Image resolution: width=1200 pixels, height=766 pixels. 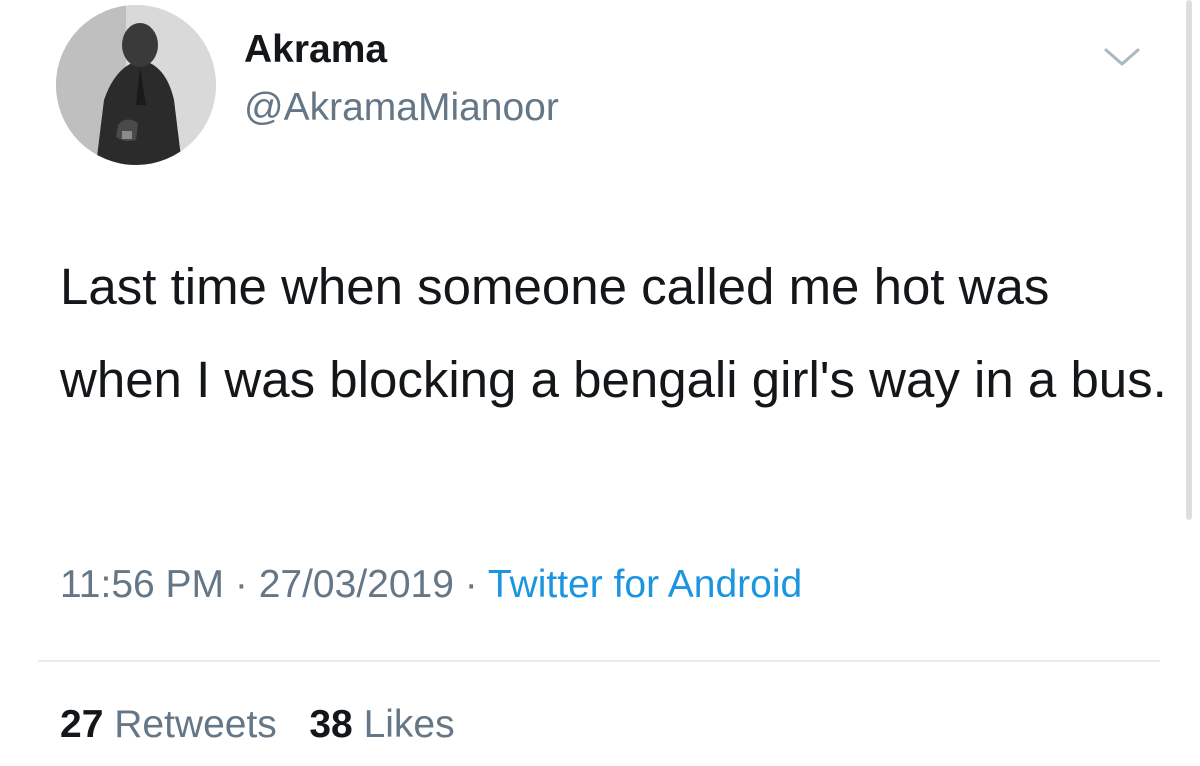 I want to click on avatar-photo-icon, so click(x=136, y=85).